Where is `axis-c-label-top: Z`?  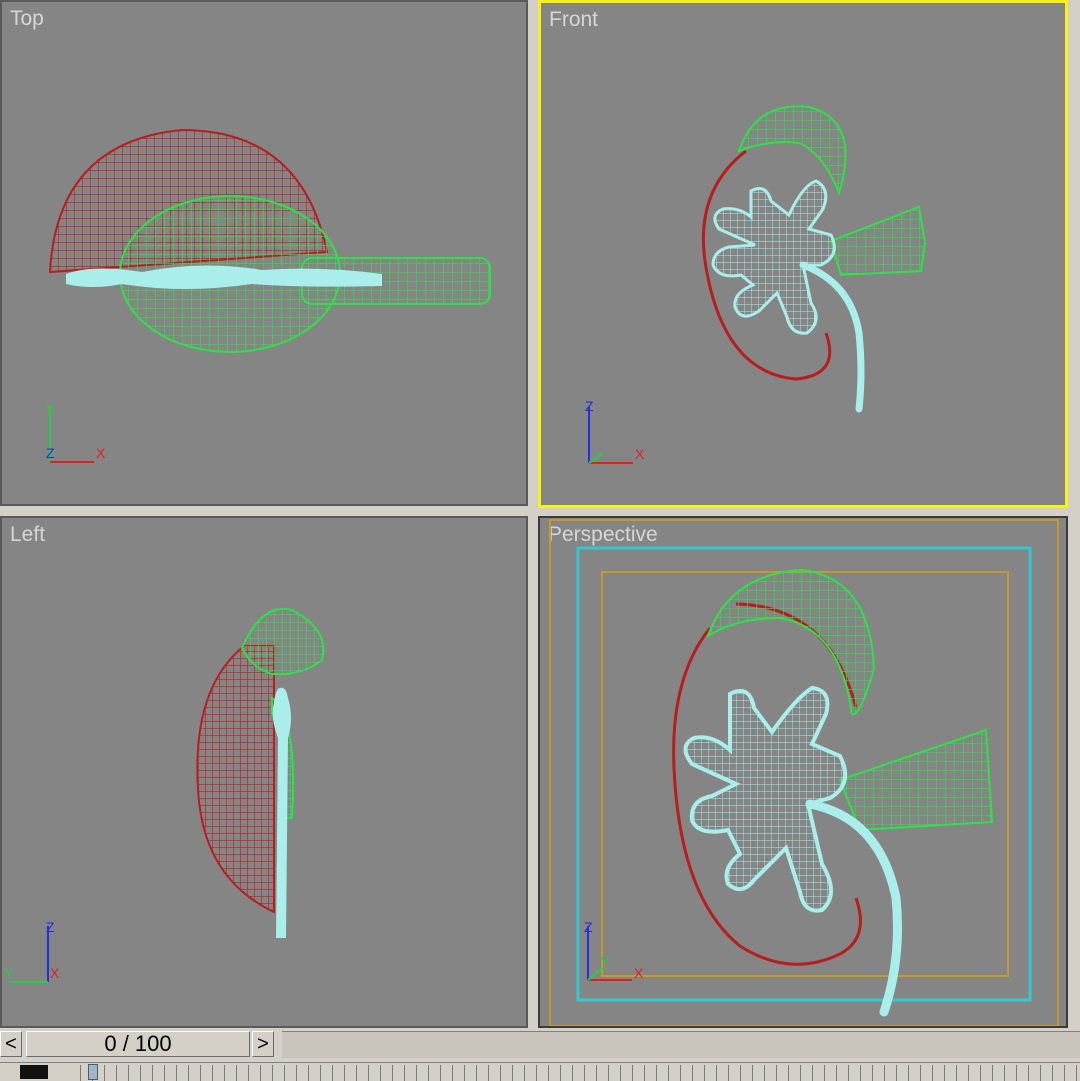 axis-c-label-top: Z is located at coordinates (50, 453).